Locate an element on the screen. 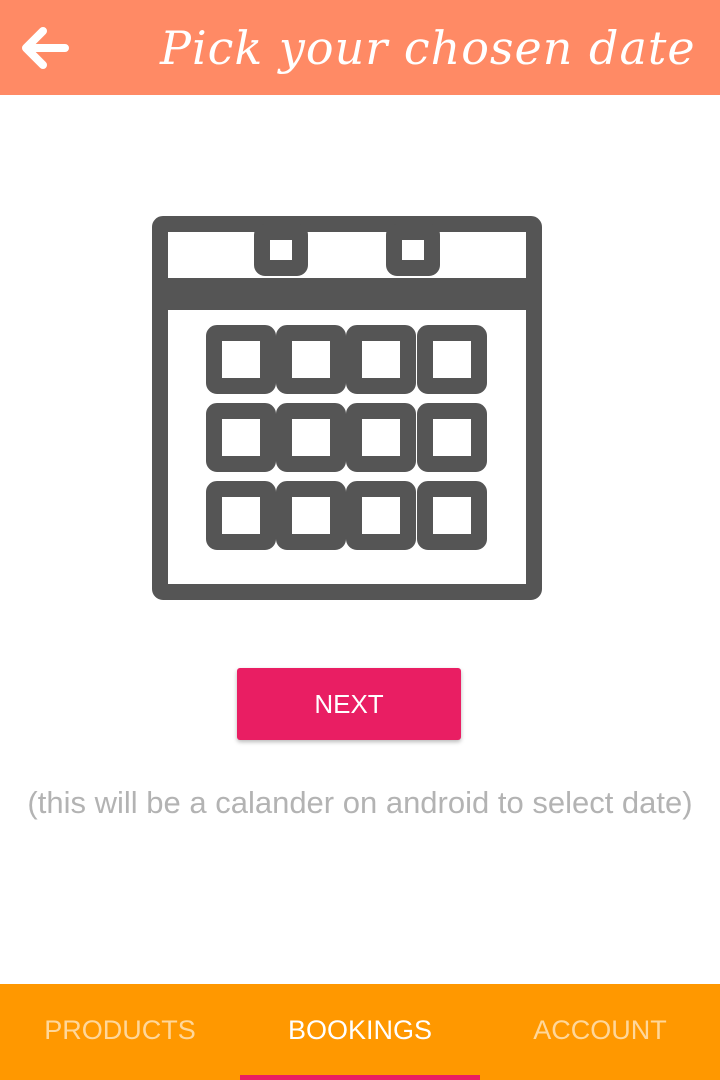  tab-account: ACCOUNT is located at coordinates (600, 1032).